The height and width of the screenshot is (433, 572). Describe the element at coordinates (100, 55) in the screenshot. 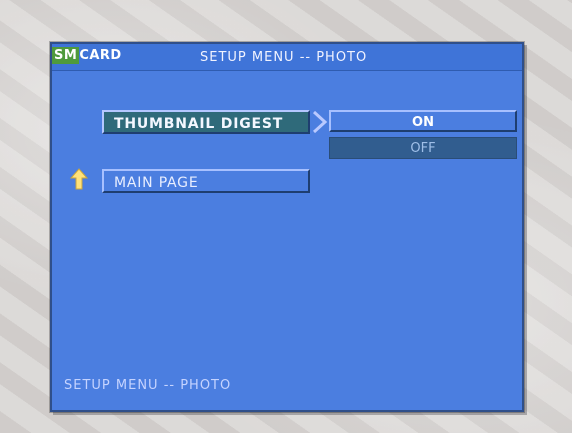

I see `source-card-text: CARD` at that location.